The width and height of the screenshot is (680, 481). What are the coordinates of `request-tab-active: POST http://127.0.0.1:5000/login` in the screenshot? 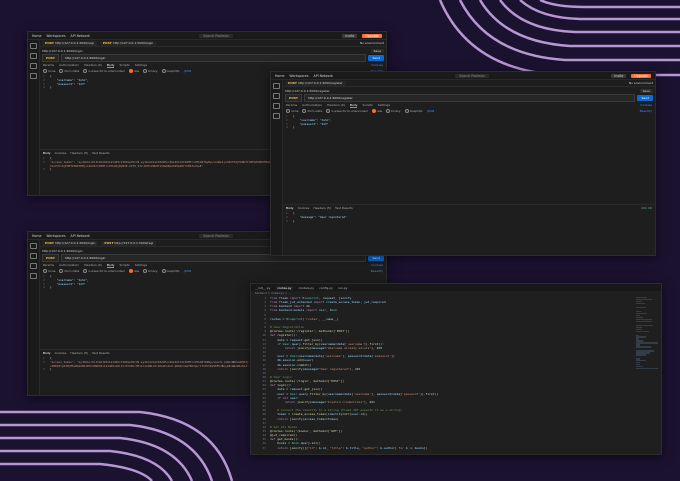 It's located at (128, 43).